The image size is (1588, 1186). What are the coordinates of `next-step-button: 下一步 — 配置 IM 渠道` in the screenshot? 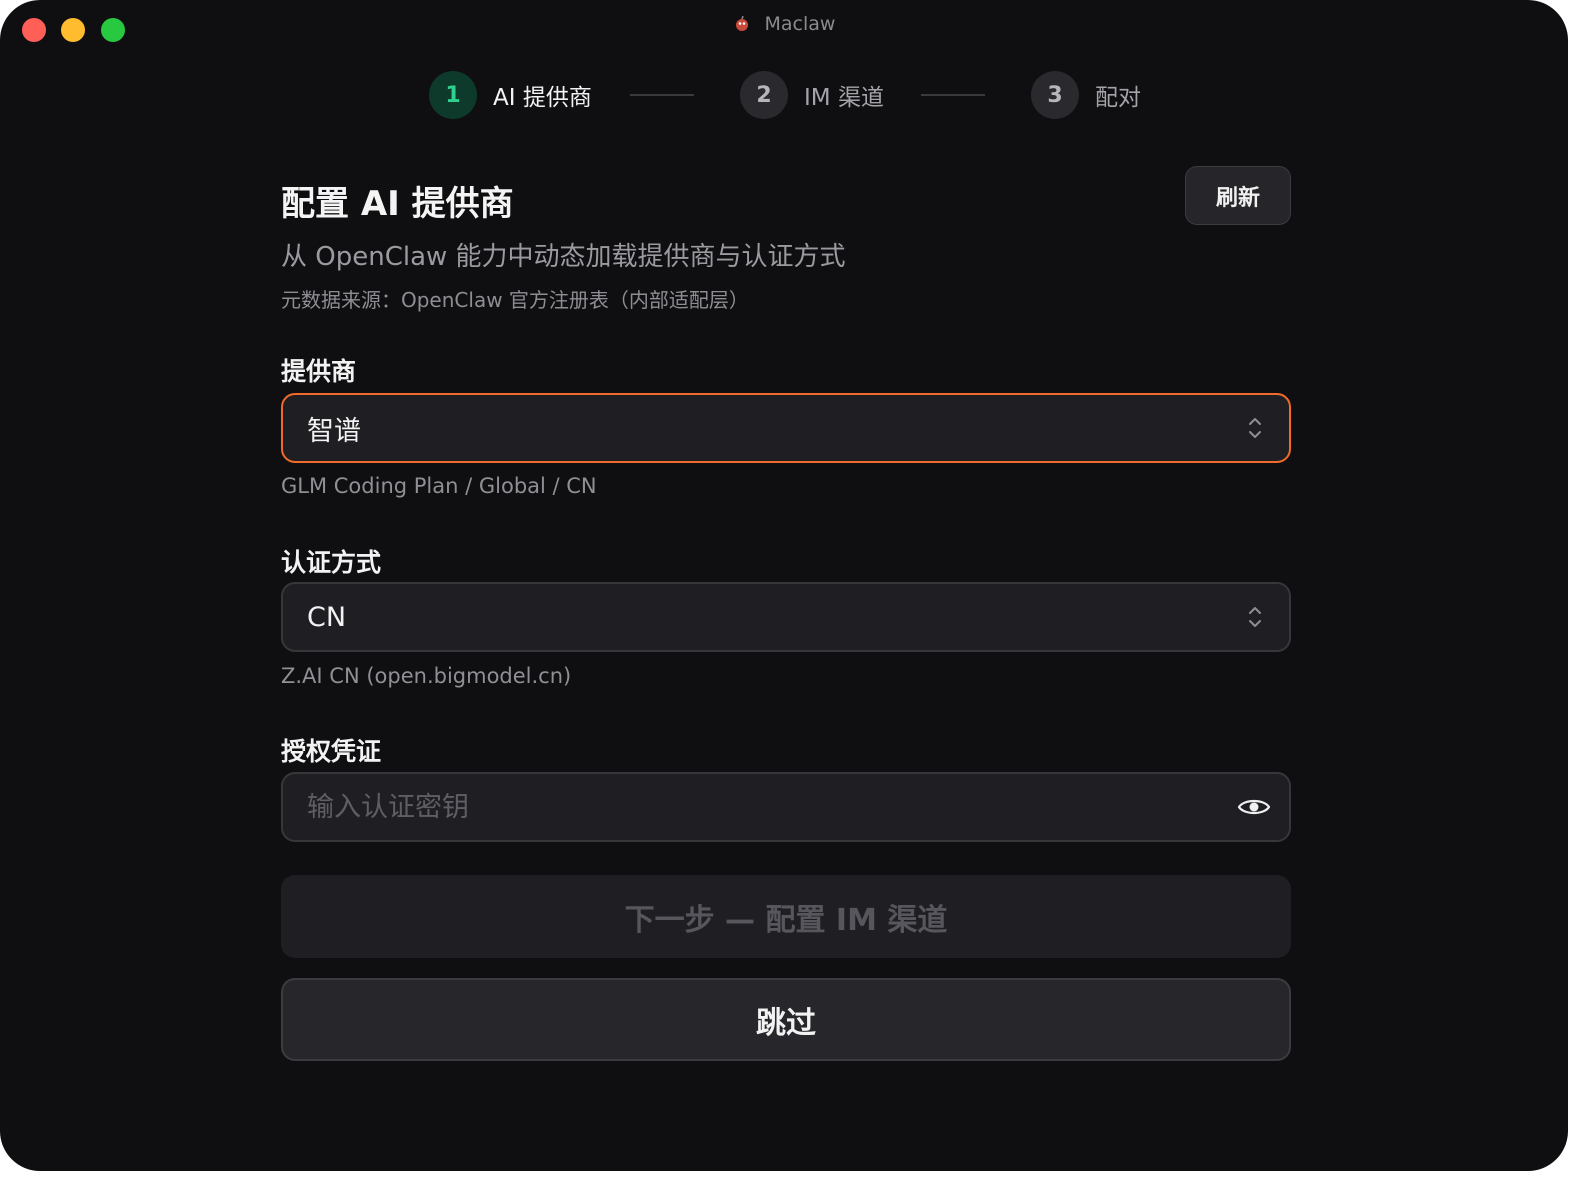 It's located at (786, 916).